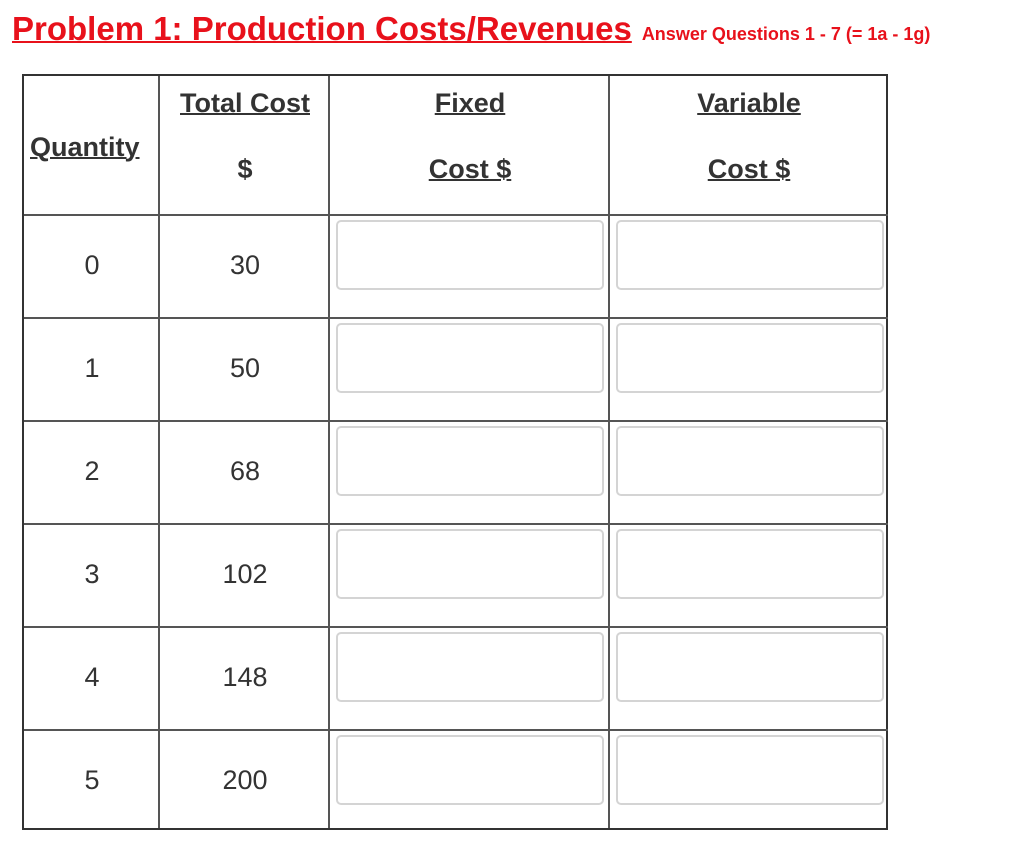  I want to click on header-variable: Variable, so click(749, 103).